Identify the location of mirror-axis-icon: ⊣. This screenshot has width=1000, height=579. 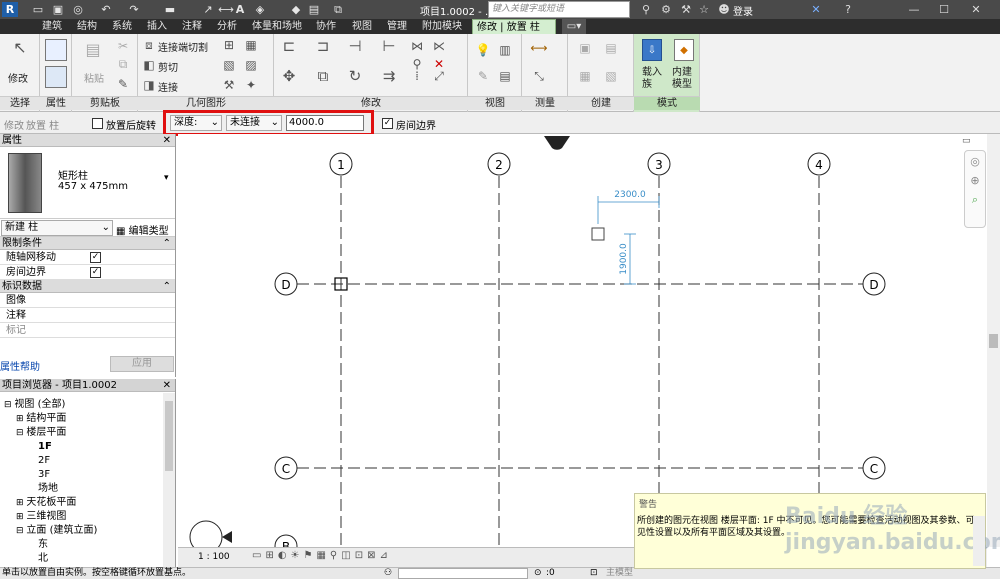
(355, 46).